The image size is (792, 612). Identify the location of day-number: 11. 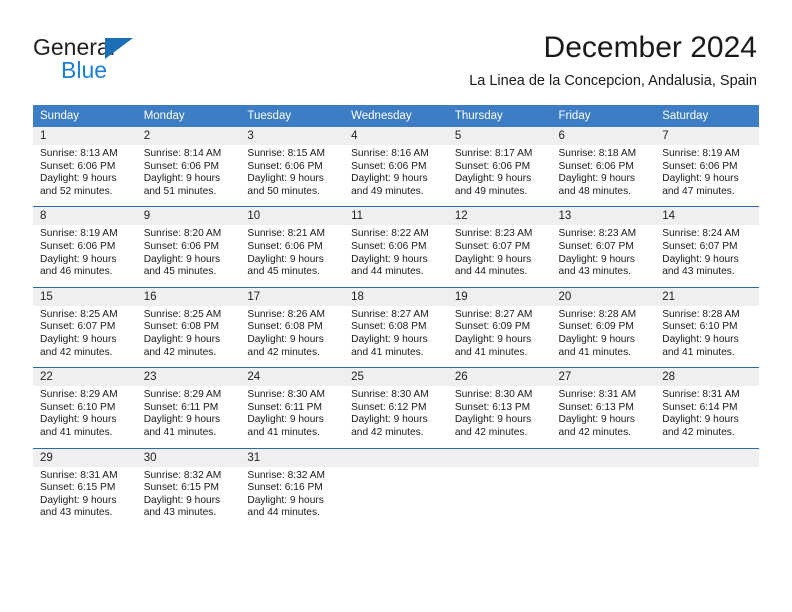
(396, 216).